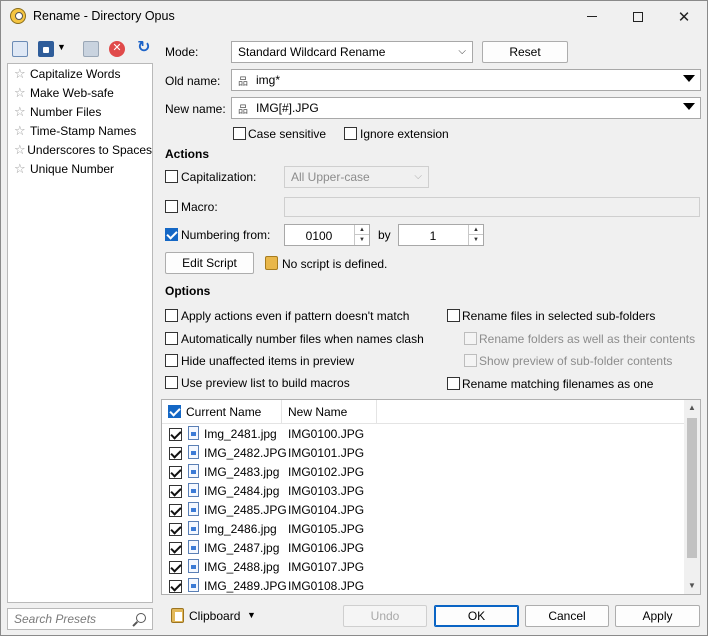  I want to click on preset-item: ☆ Time-Stamp Names, so click(80, 130).